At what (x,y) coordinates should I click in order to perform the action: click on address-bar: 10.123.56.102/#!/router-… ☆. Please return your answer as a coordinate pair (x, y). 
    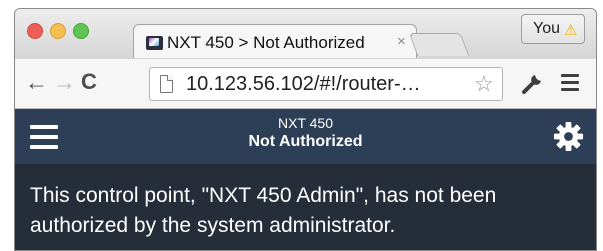
    Looking at the image, I should click on (326, 84).